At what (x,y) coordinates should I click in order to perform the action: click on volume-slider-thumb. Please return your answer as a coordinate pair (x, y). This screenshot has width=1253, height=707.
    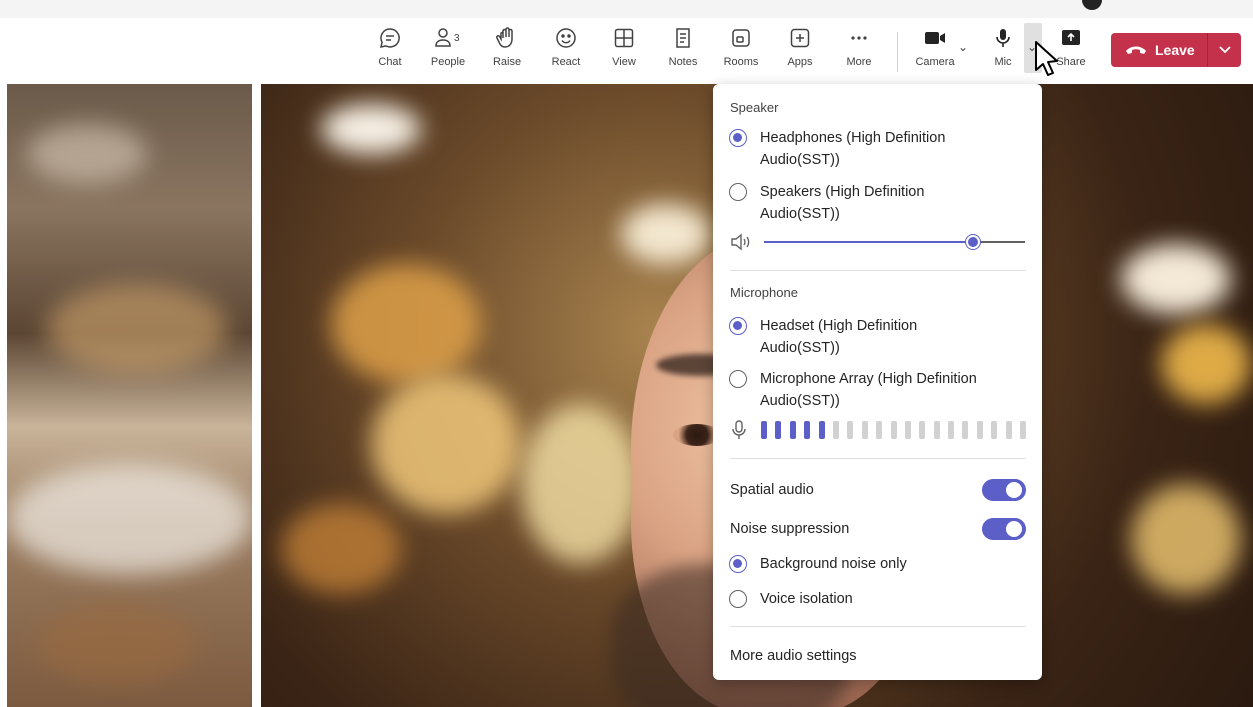
    Looking at the image, I should click on (972, 242).